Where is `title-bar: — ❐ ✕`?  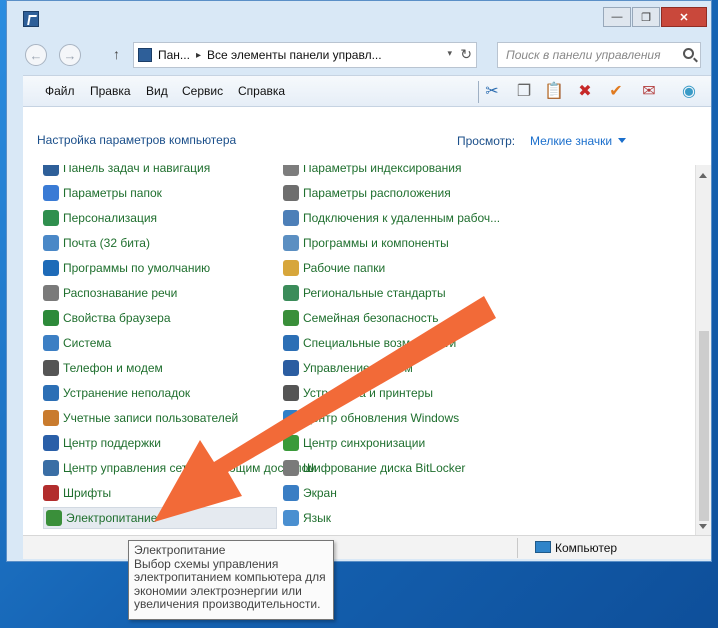 title-bar: — ❐ ✕ is located at coordinates (359, 18).